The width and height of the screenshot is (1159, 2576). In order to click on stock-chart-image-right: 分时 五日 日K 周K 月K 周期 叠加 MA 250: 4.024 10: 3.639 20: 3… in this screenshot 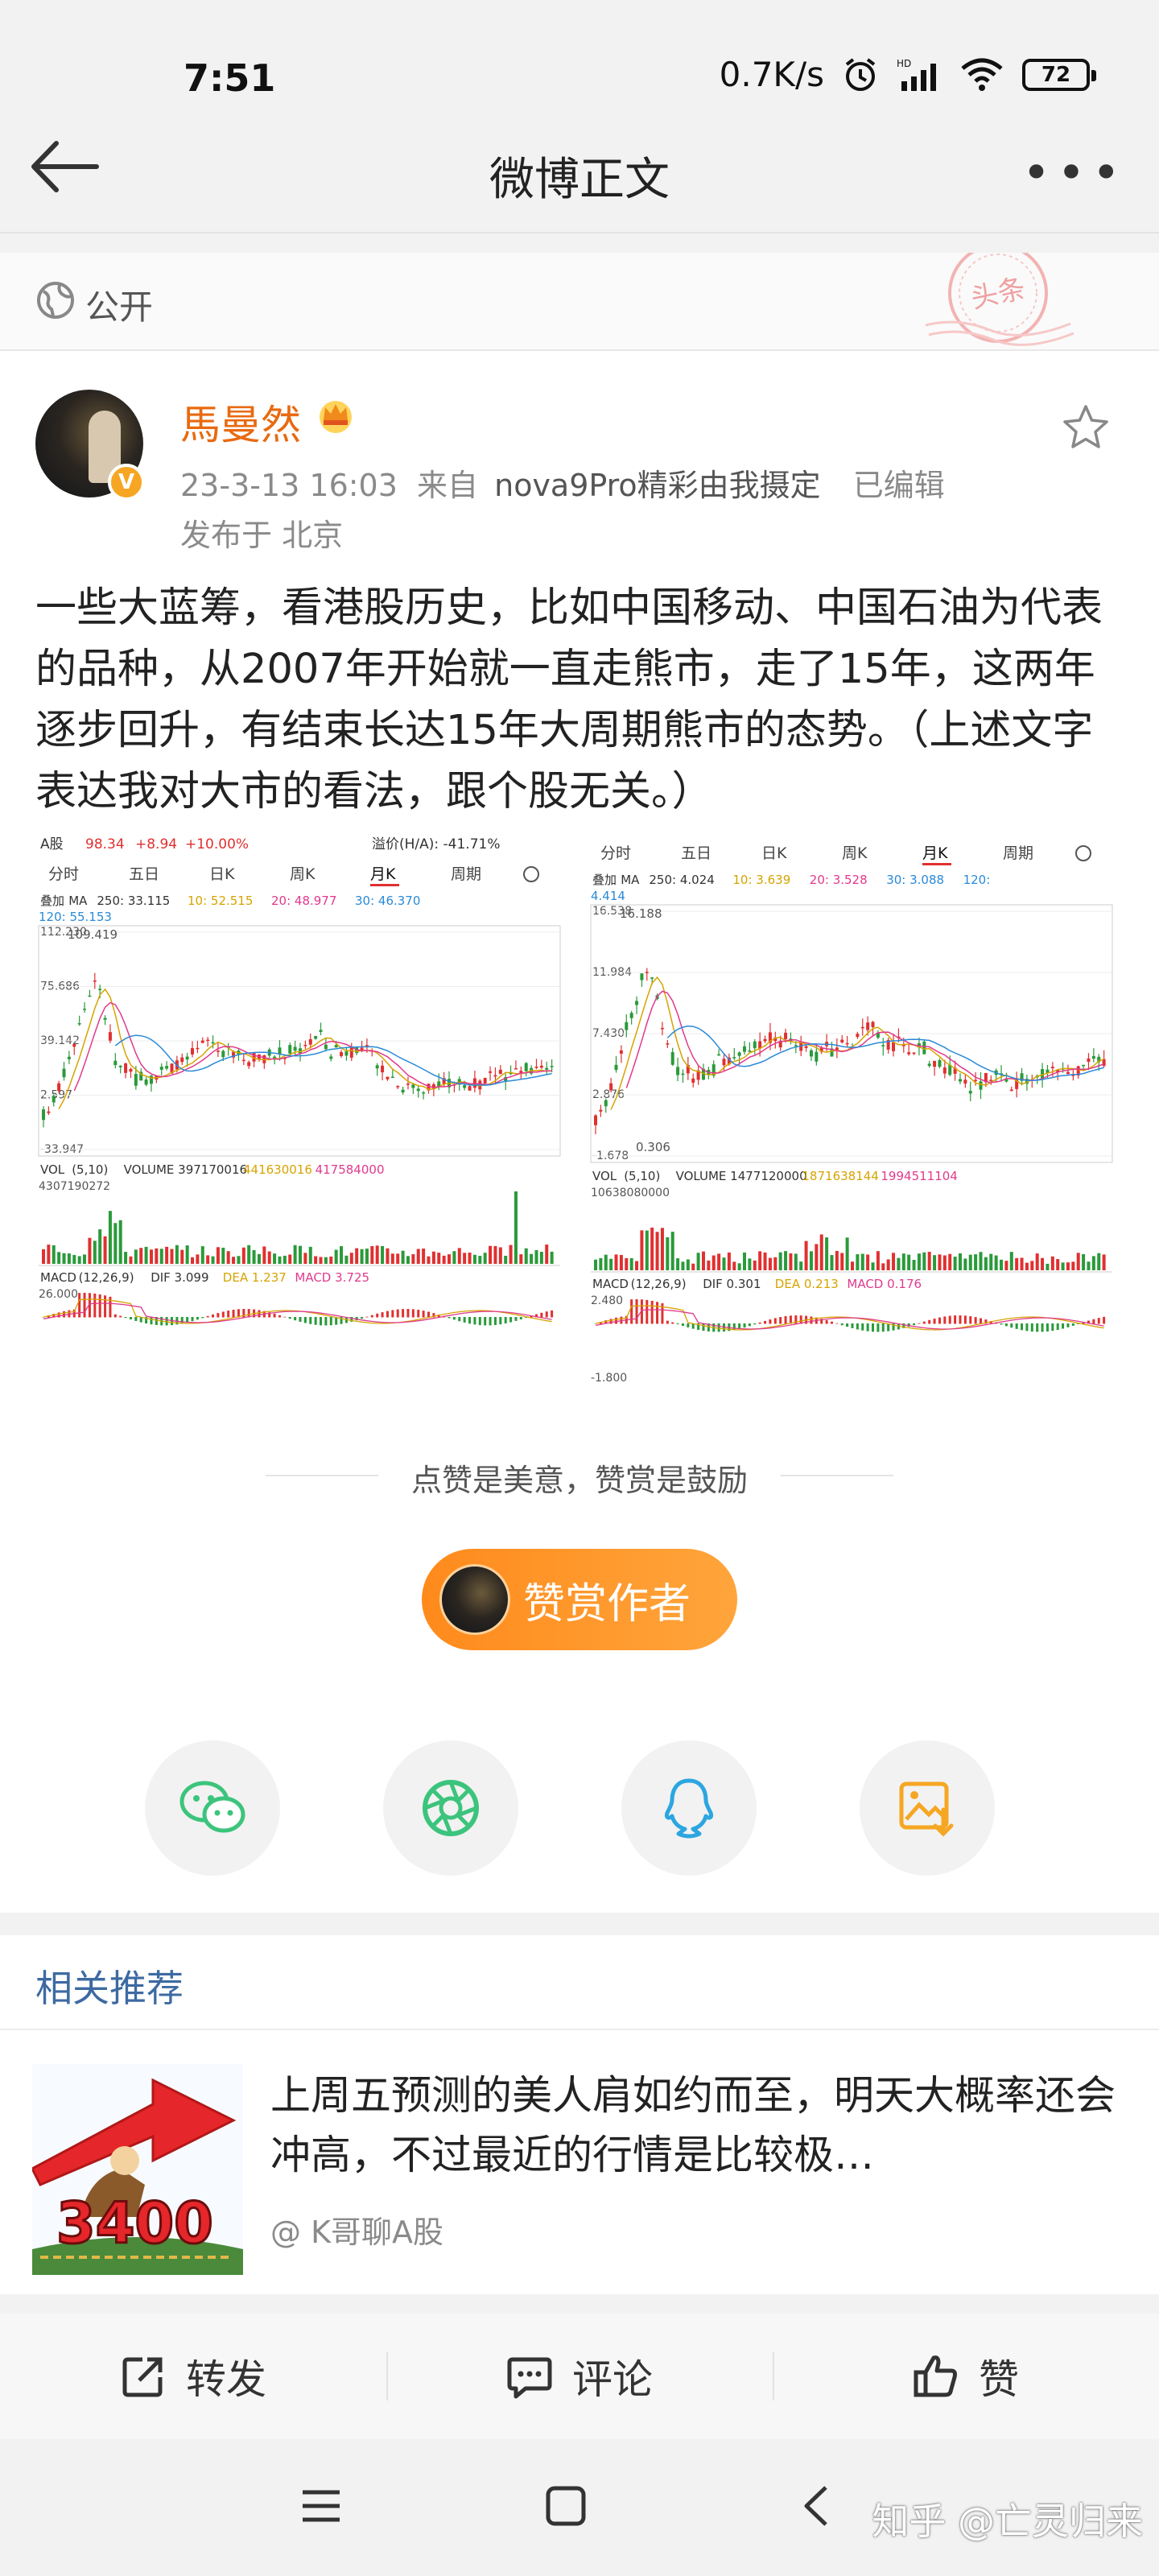, I will do `click(853, 1109)`.